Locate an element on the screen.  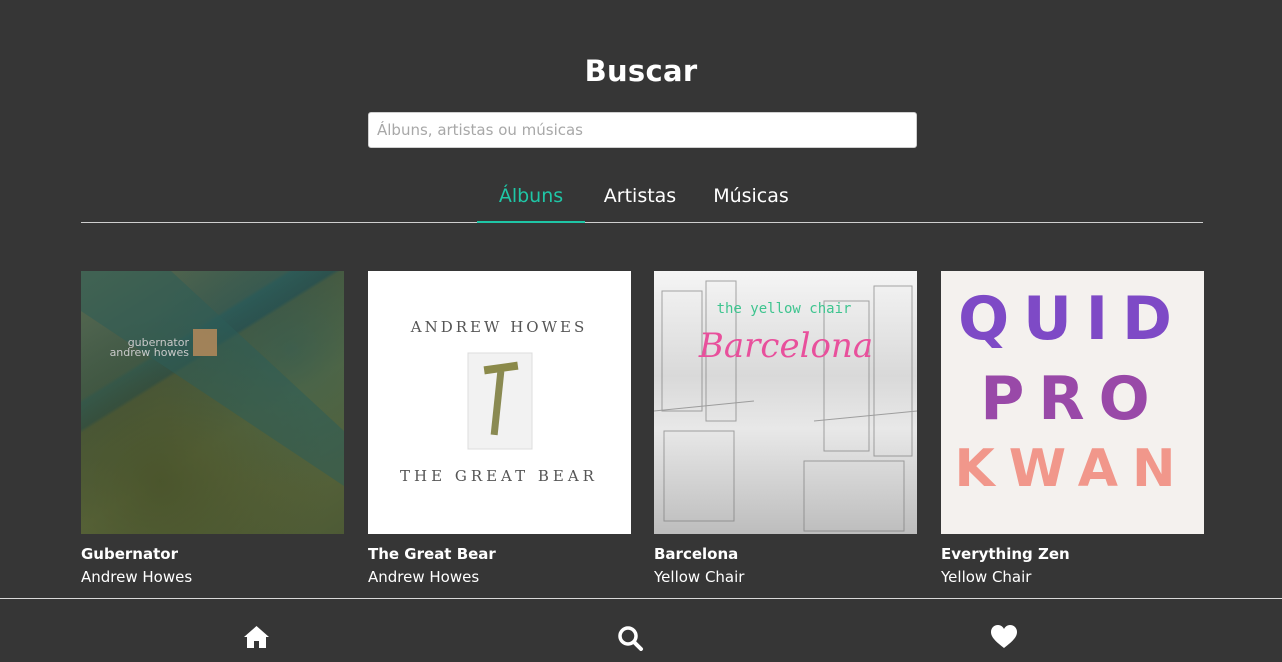
album-cover-text: QUID is located at coordinates (1072, 319).